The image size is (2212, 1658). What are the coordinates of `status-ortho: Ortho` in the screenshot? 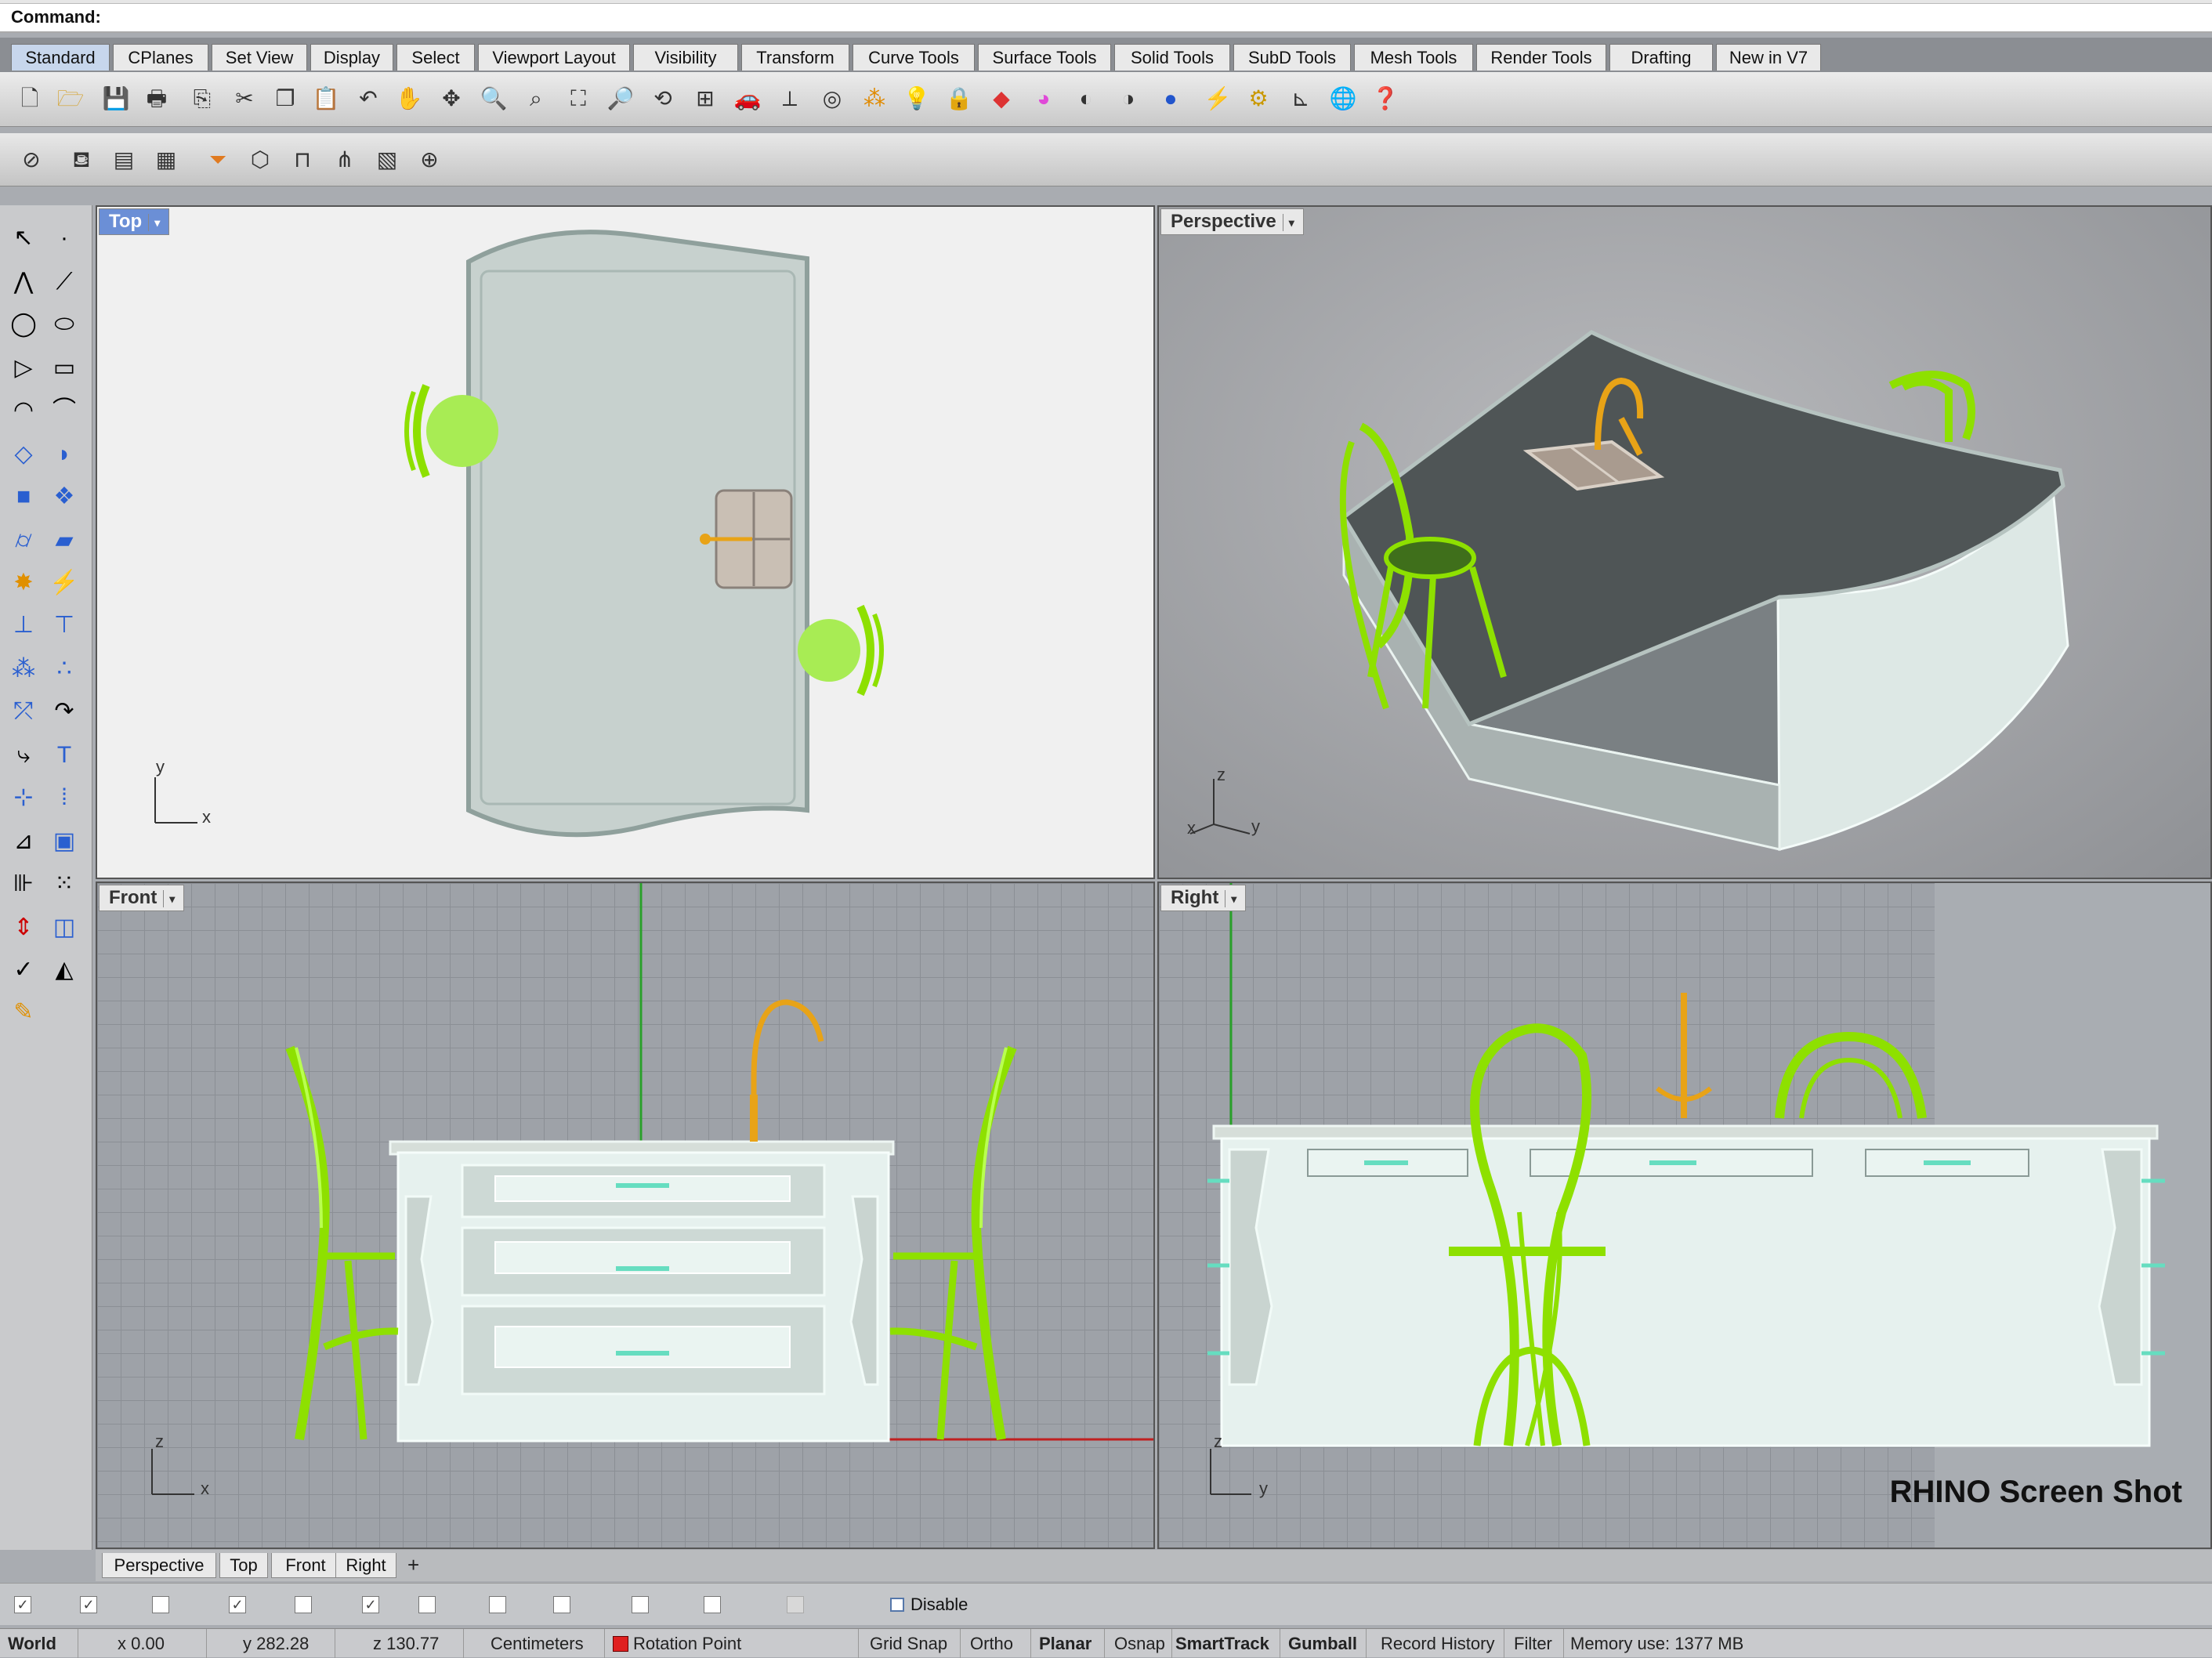 It's located at (996, 1643).